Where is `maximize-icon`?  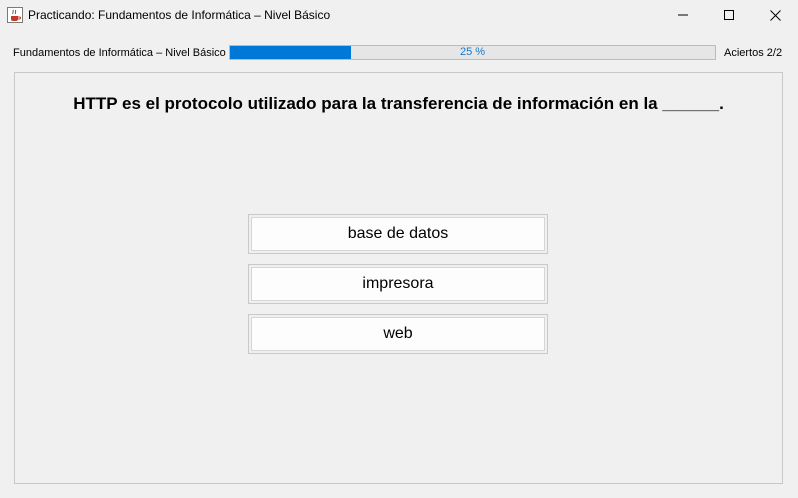 maximize-icon is located at coordinates (729, 15).